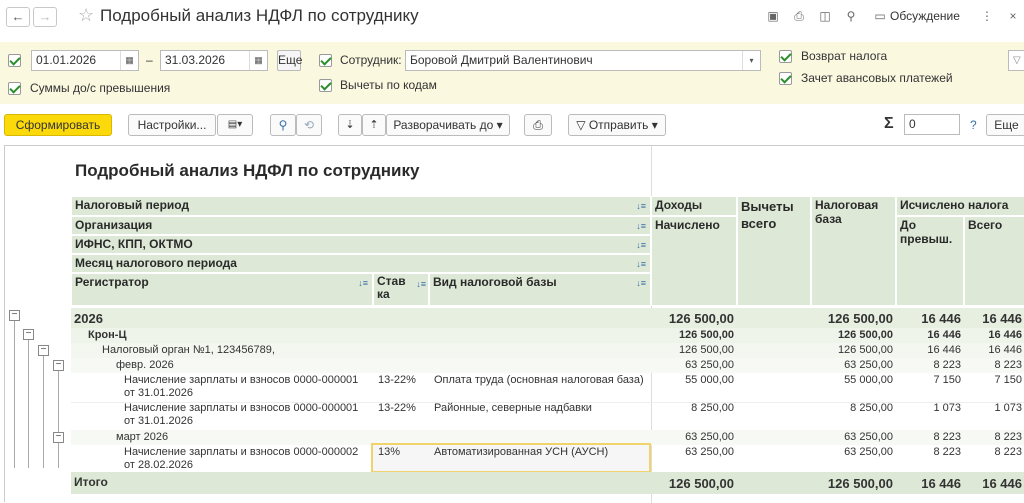 Image resolution: width=1024 pixels, height=503 pixels. Describe the element at coordinates (853, 251) in the screenshot. I see `header-tax-base: Налоговая база` at that location.